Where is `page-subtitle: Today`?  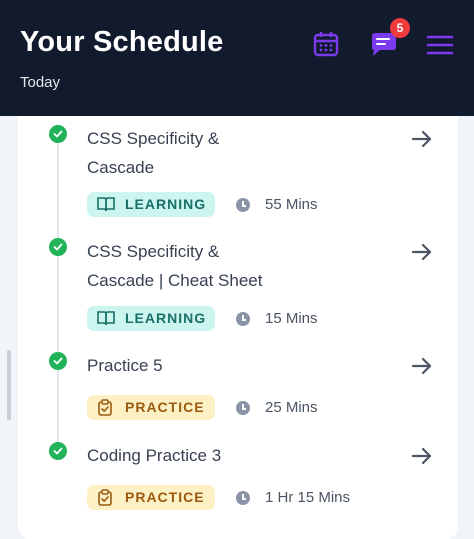 page-subtitle: Today is located at coordinates (40, 82).